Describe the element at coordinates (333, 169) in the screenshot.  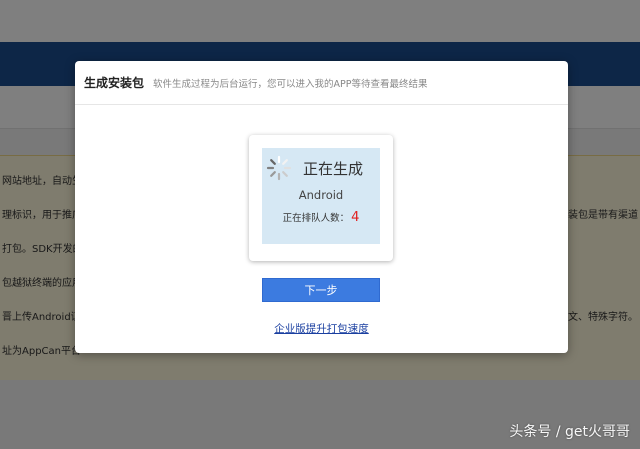
I see `build-status-text: 正在生成` at that location.